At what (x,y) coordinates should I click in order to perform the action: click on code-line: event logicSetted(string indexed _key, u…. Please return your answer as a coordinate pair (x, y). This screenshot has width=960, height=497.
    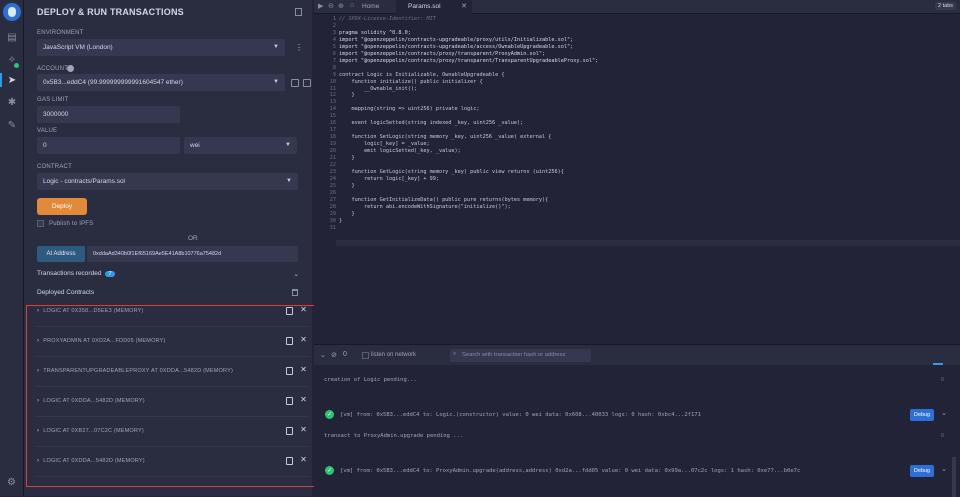
    Looking at the image, I should click on (431, 123).